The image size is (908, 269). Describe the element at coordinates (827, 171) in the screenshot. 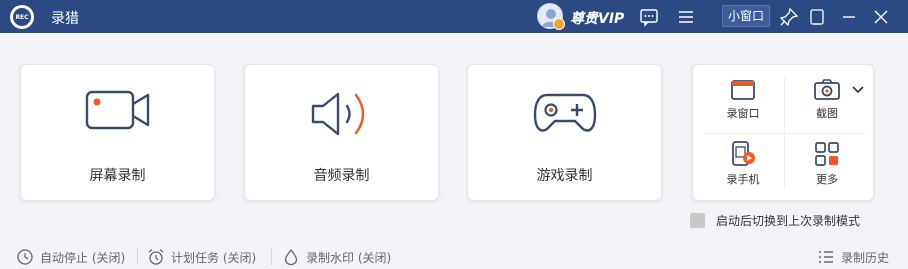

I see `more-button: 更多` at that location.